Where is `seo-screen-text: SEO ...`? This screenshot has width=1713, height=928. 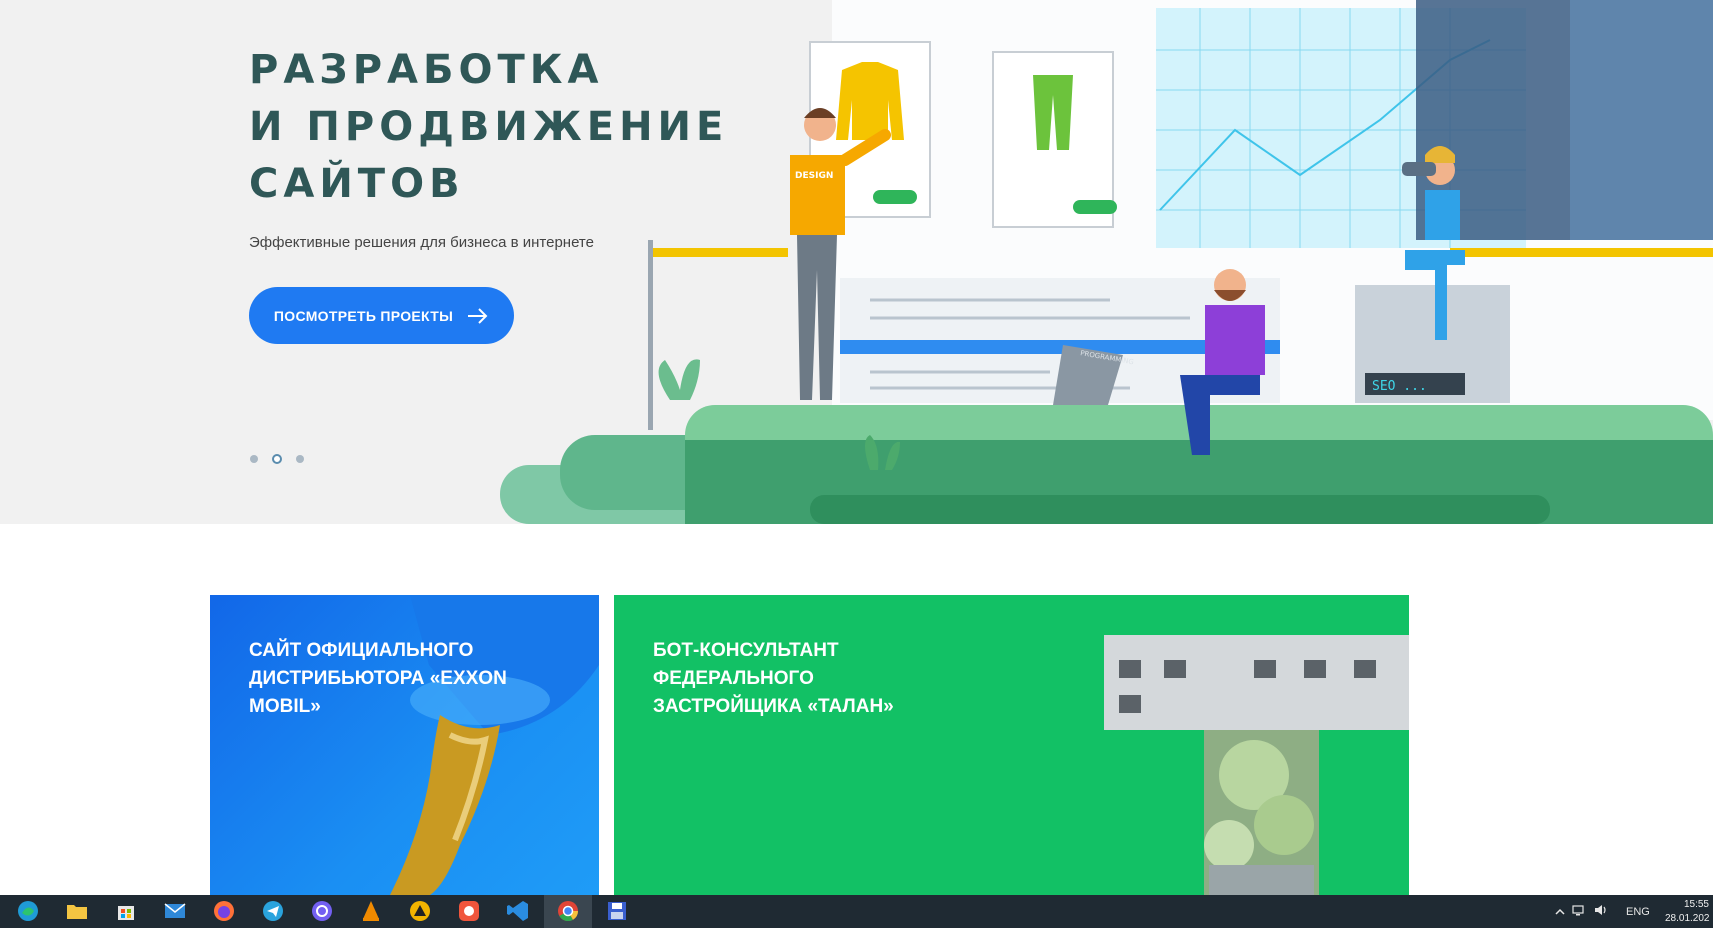 seo-screen-text: SEO ... is located at coordinates (1399, 386).